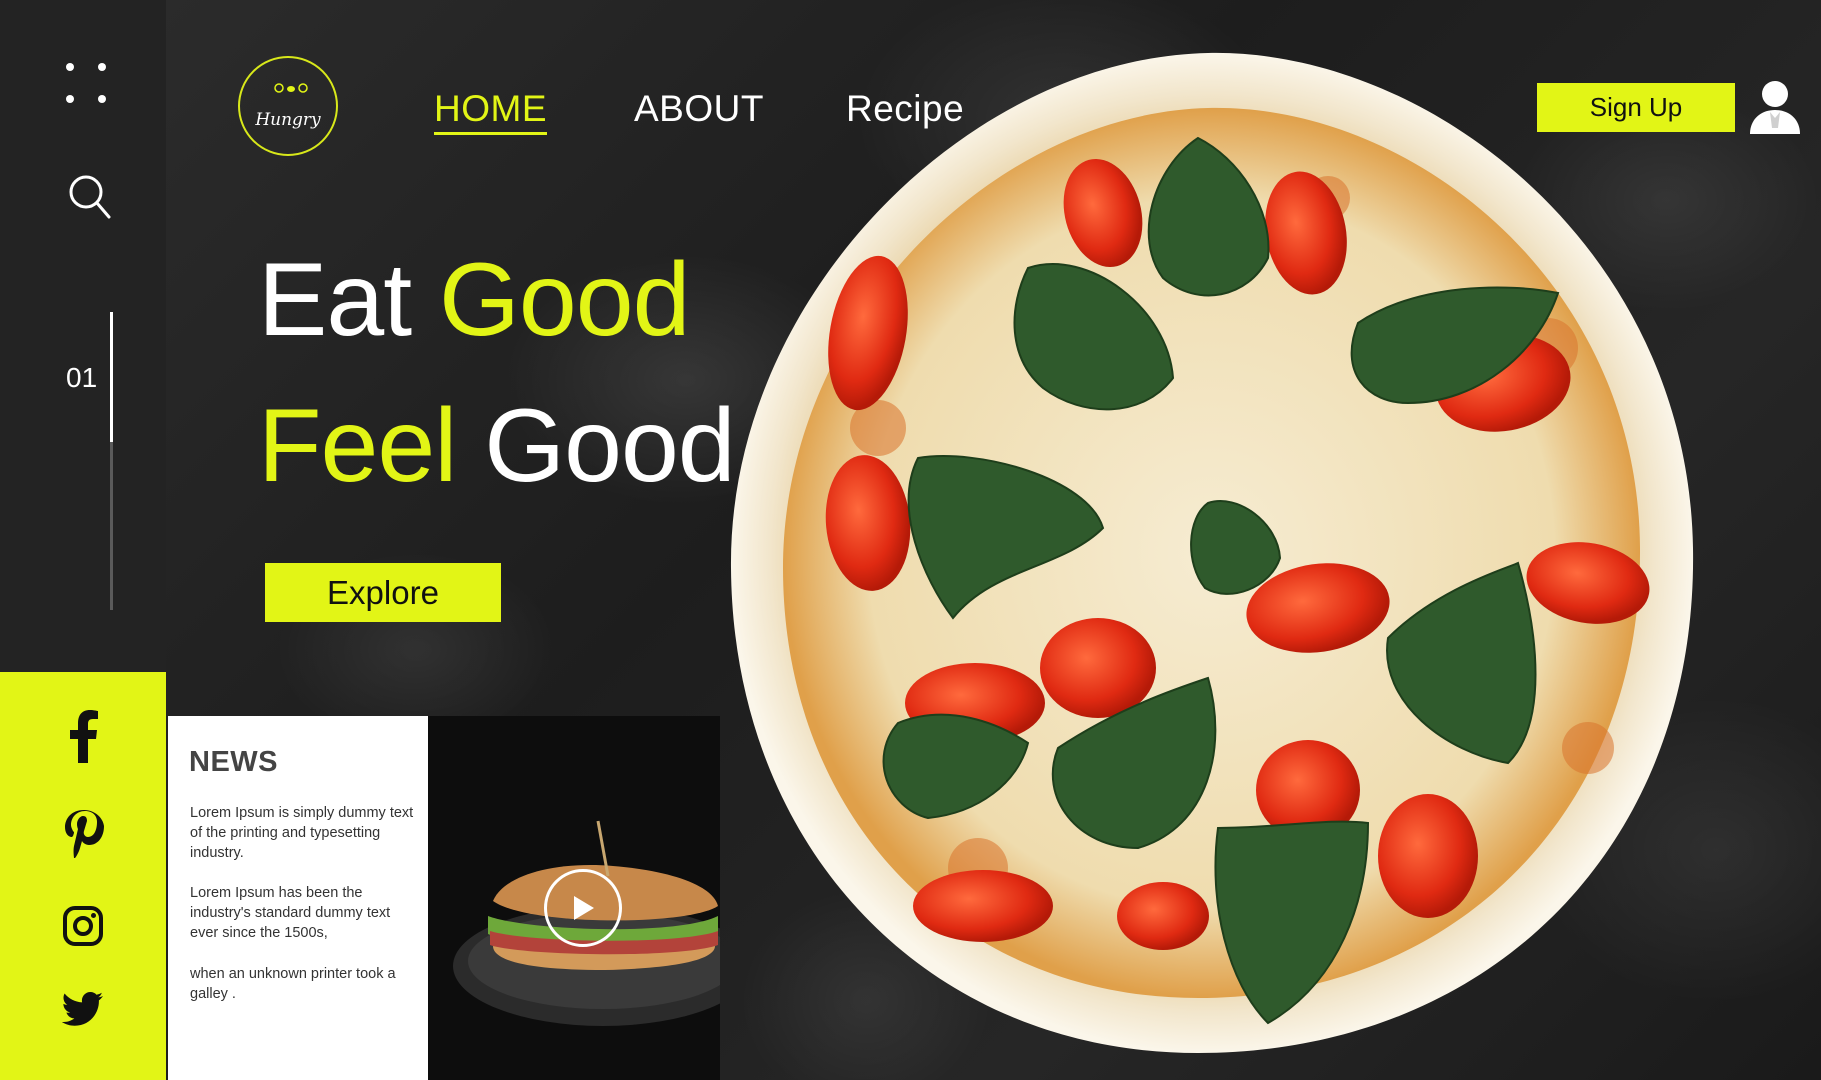 Image resolution: width=1821 pixels, height=1080 pixels. Describe the element at coordinates (83, 836) in the screenshot. I see `pinterest-icon` at that location.